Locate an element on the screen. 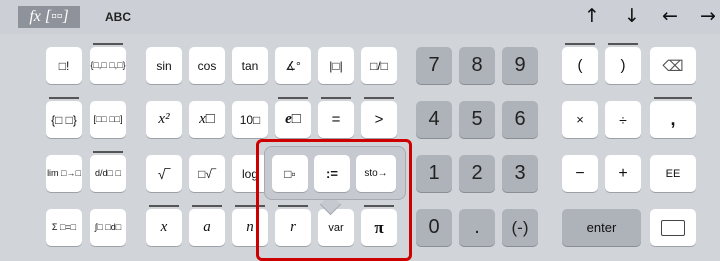  close-paren-key: ) is located at coordinates (623, 63).